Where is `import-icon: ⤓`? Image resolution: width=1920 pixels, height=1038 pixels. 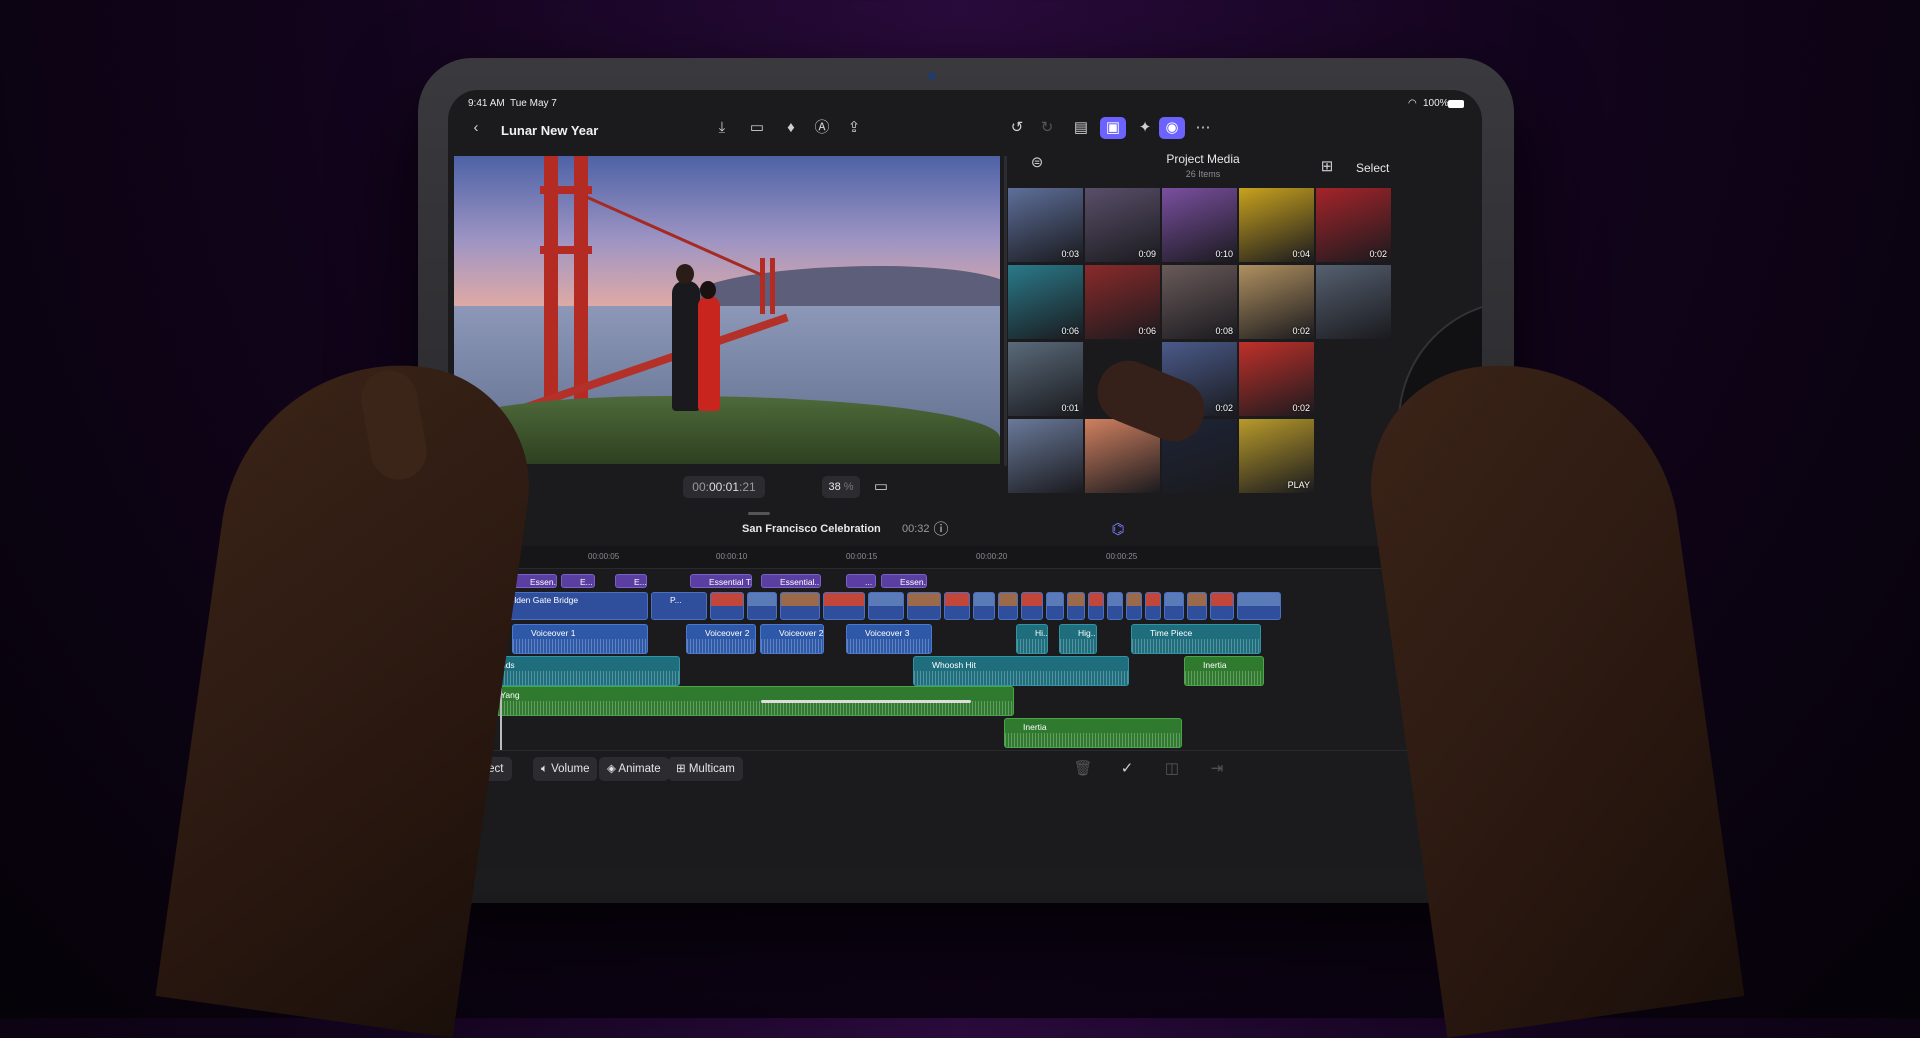 import-icon: ⤓ is located at coordinates (722, 128).